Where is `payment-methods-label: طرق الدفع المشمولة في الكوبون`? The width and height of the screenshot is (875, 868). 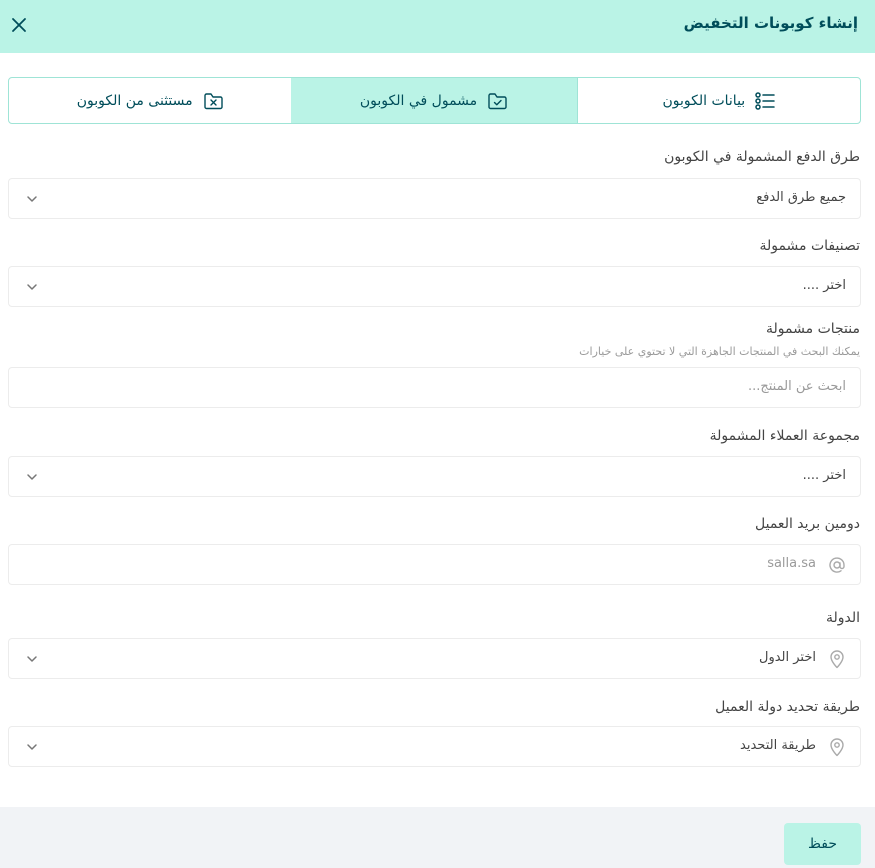
payment-methods-label: طرق الدفع المشمولة في الكوبون is located at coordinates (762, 157).